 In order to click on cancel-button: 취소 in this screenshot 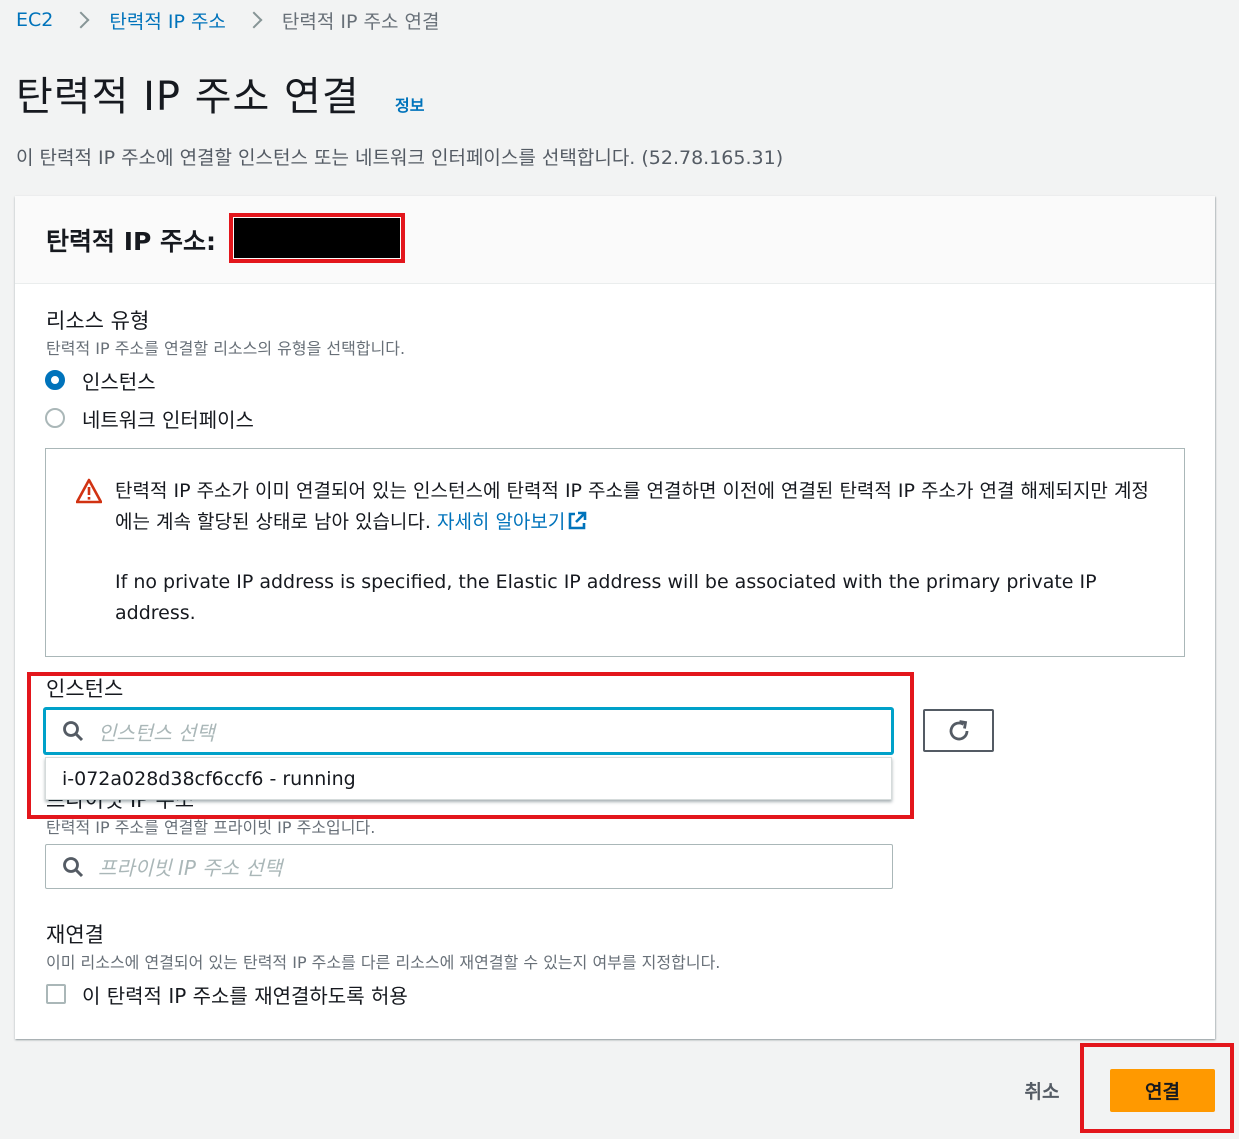, I will do `click(1042, 1090)`.